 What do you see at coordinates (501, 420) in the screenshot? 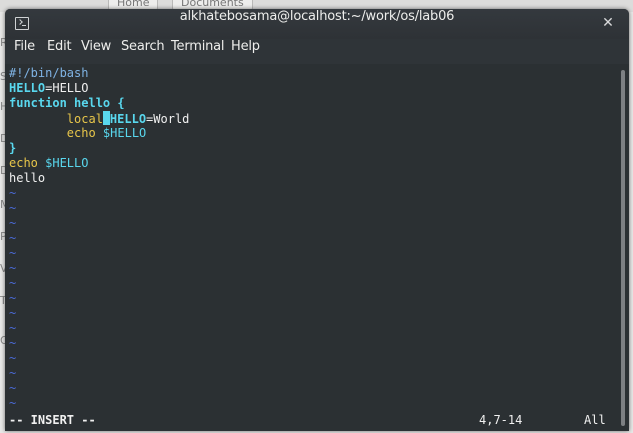
I see `cursor-position: 4,7-14` at bounding box center [501, 420].